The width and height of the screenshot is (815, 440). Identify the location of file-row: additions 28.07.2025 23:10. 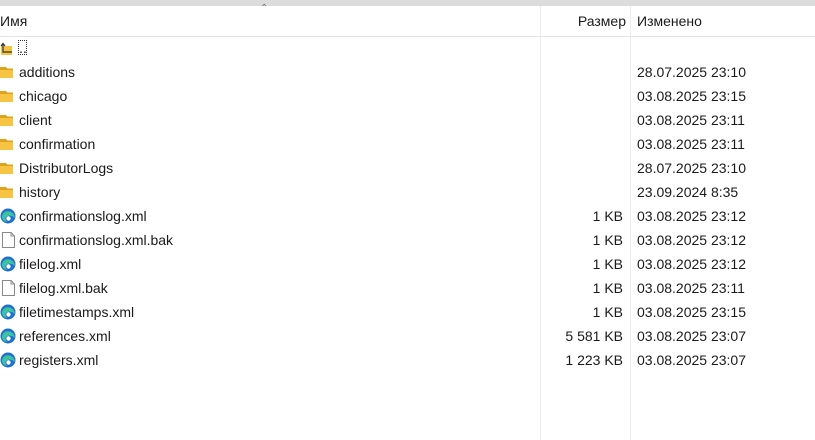
(407, 72).